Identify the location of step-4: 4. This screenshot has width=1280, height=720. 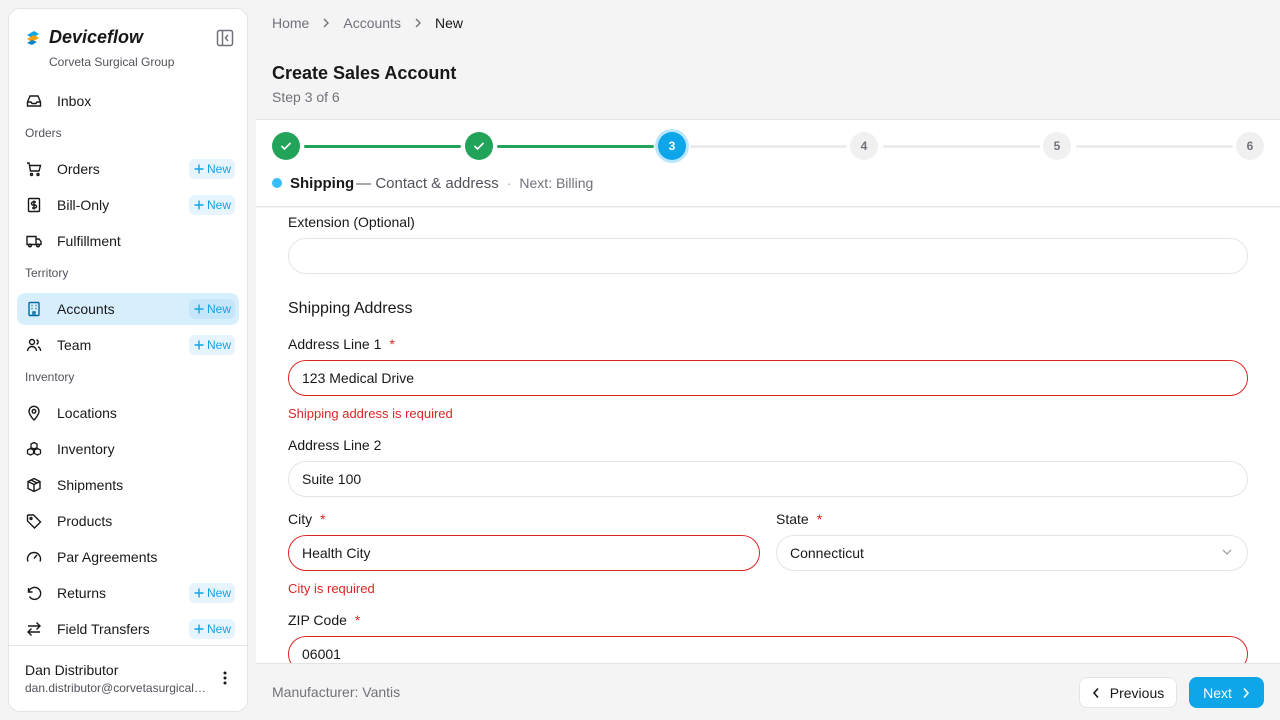
(864, 146).